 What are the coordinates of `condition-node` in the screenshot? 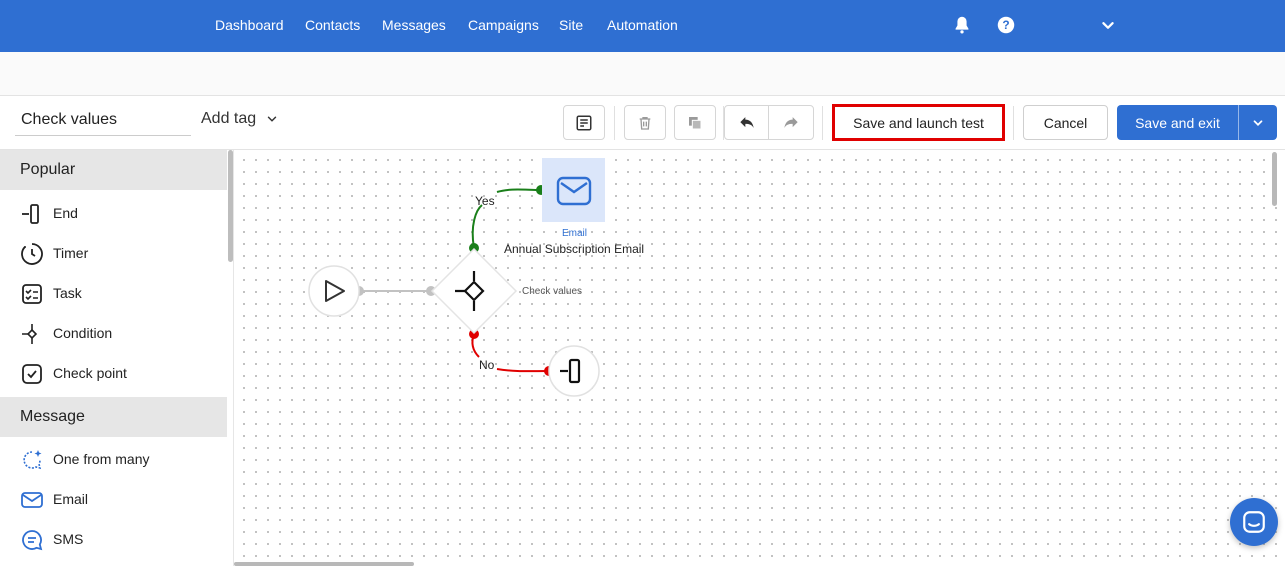 It's located at (474, 291).